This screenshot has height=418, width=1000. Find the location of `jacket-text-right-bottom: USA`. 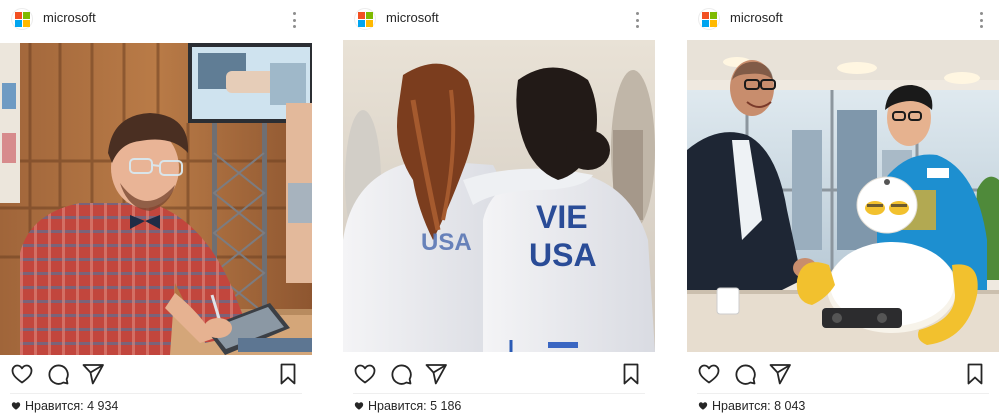

jacket-text-right-bottom: USA is located at coordinates (563, 255).